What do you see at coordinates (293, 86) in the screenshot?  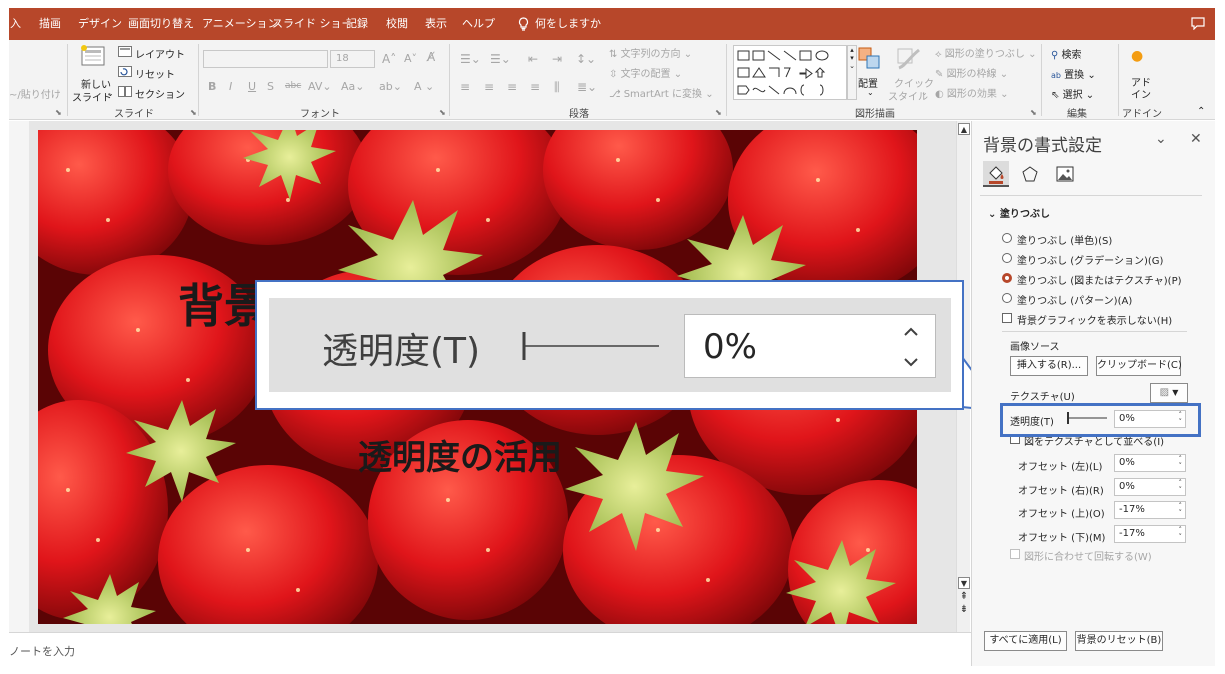 I see `strikethrough-icon: abc` at bounding box center [293, 86].